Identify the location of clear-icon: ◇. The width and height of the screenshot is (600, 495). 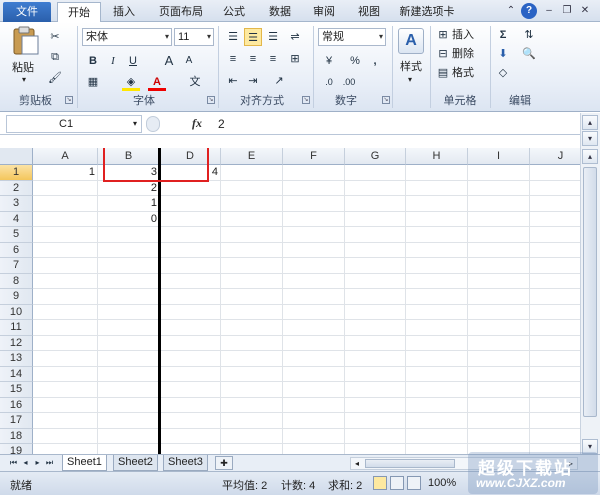
(503, 73).